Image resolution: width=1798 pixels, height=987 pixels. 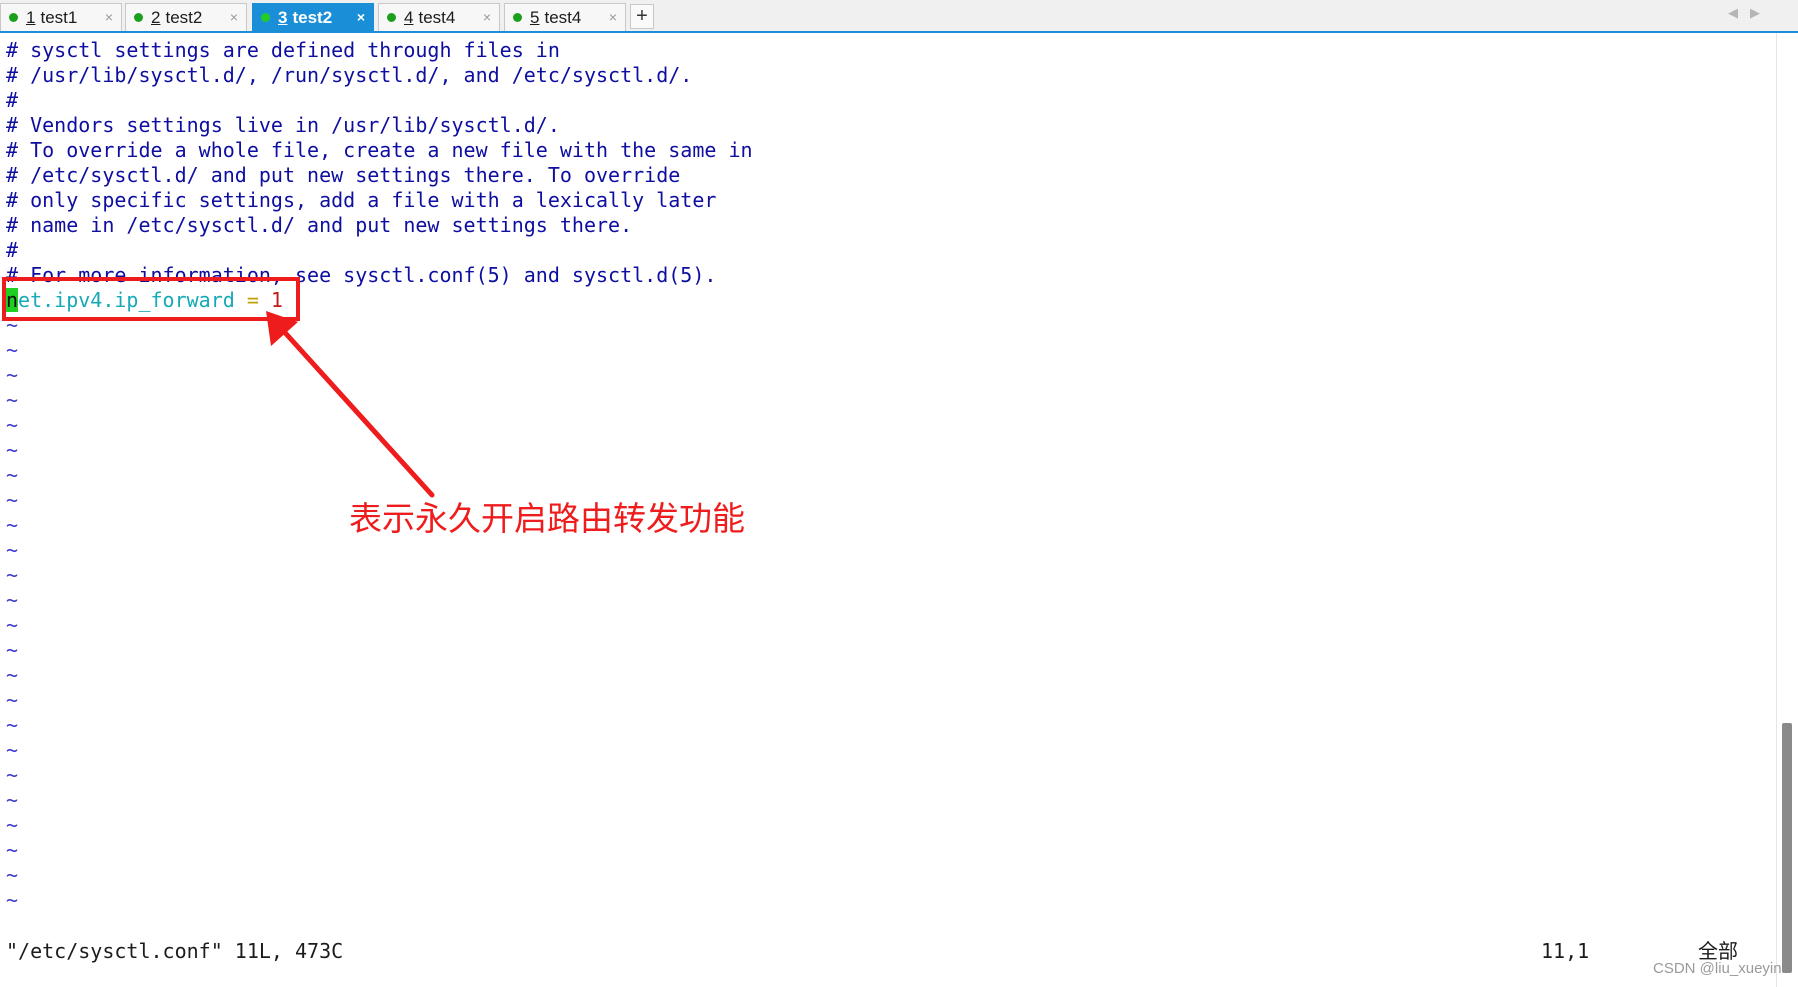 I want to click on tab-1: 1 test1 ×, so click(x=61, y=17).